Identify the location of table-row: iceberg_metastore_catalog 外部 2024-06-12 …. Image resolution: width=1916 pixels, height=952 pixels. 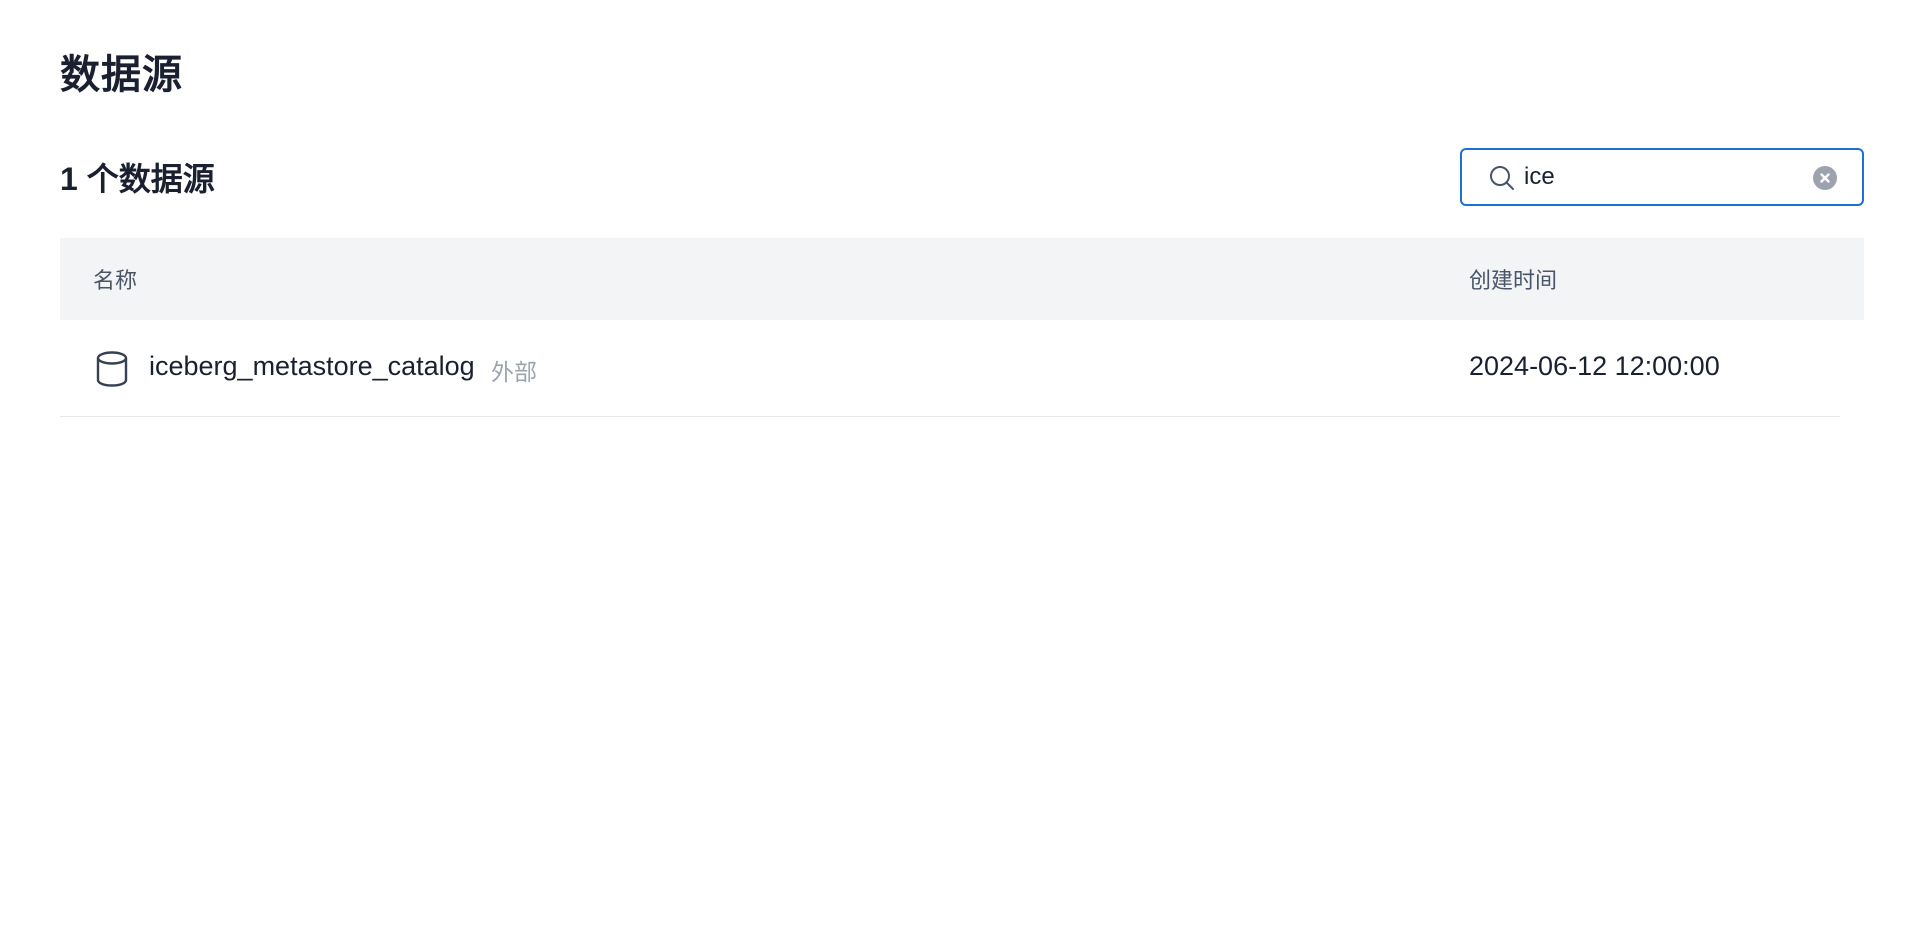
(950, 368).